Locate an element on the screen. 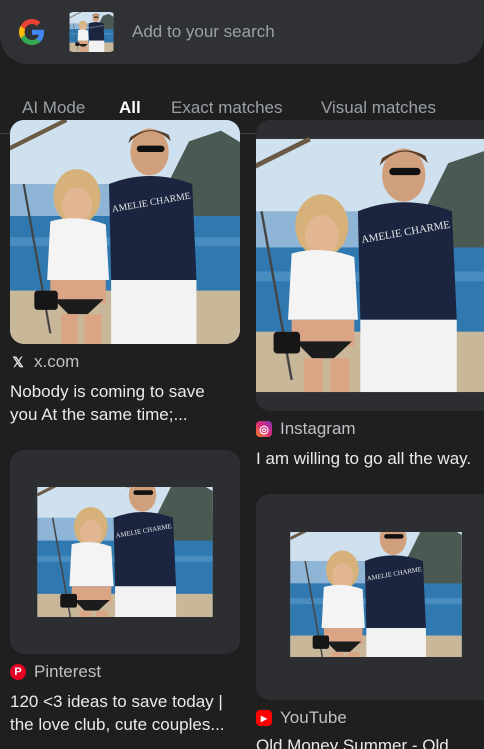 The width and height of the screenshot is (484, 749). result-source-xcom: 𝕏 x.com is located at coordinates (44, 362).